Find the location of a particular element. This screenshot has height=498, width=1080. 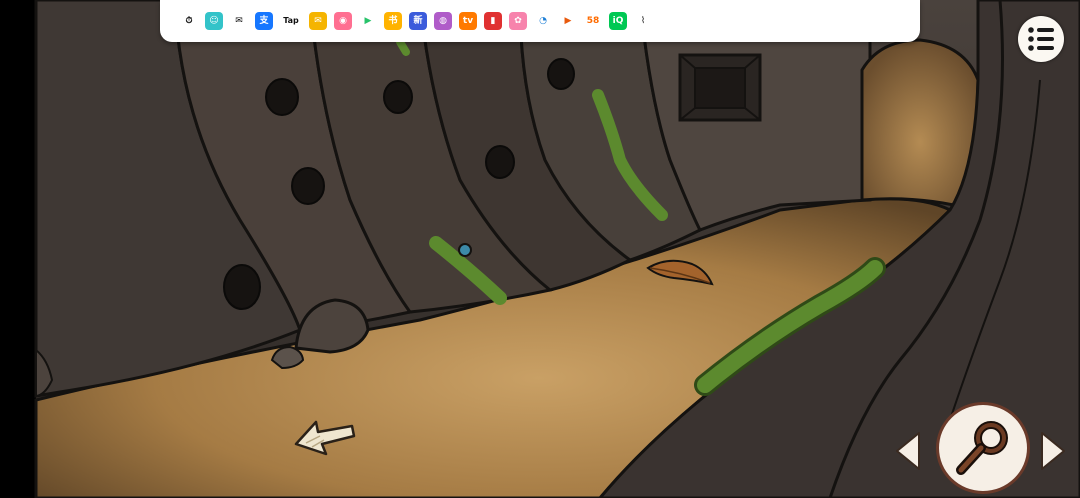

magnifier-icon is located at coordinates (982, 448).